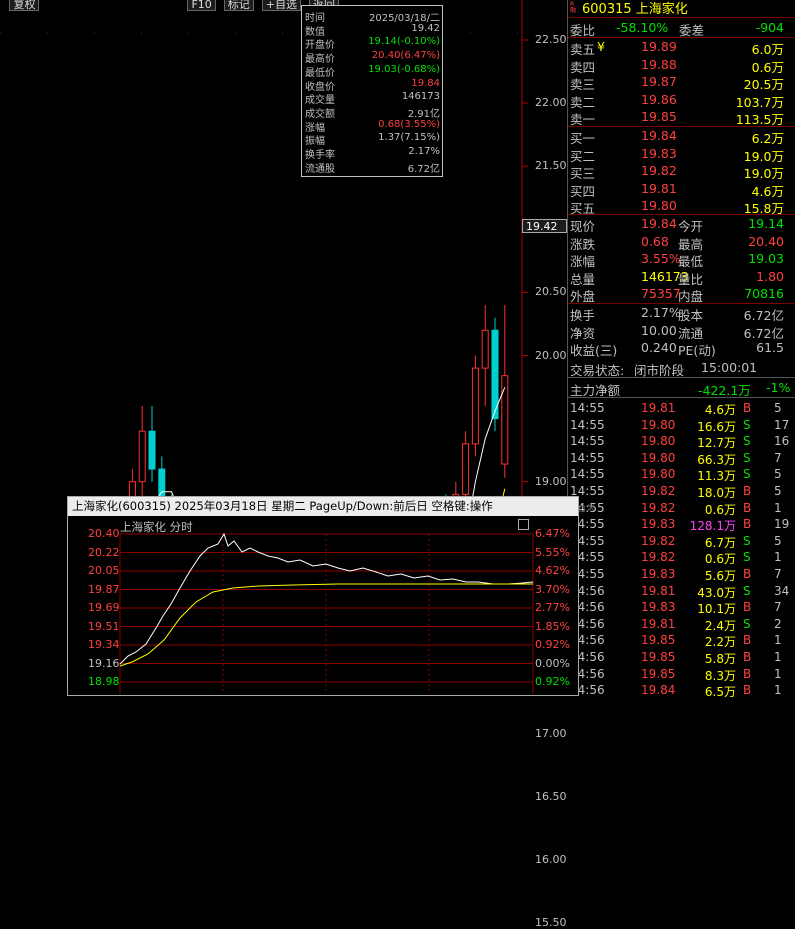 The height and width of the screenshot is (929, 795). I want to click on tick-row: 14:55 19.80 66.3万 S 7, so click(681, 458).